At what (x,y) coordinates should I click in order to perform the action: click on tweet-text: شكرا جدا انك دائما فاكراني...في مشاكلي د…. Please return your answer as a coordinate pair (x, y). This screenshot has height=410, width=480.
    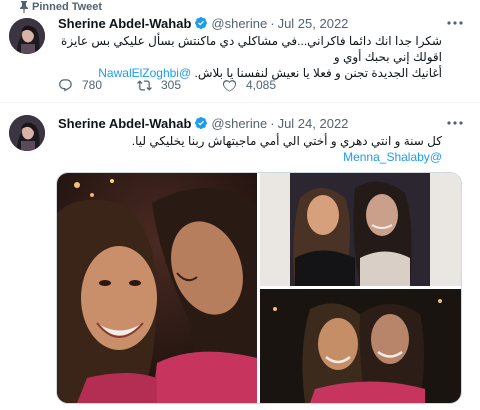
    Looking at the image, I should click on (250, 57).